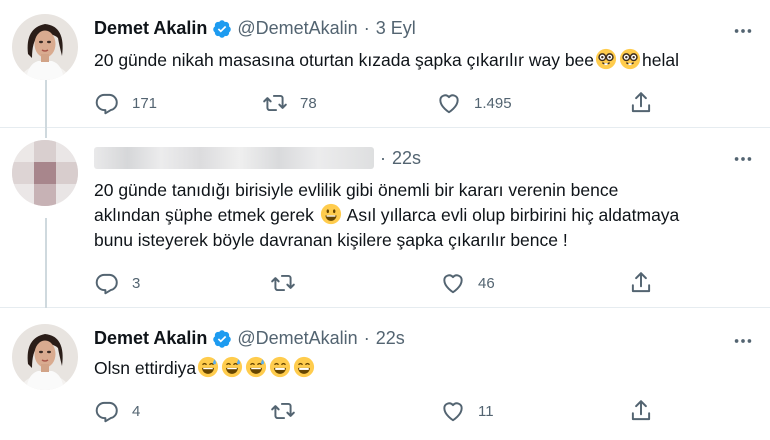 Image resolution: width=770 pixels, height=440 pixels. Describe the element at coordinates (145, 368) in the screenshot. I see `tweet-text-main: Olsn ettirdiya` at that location.